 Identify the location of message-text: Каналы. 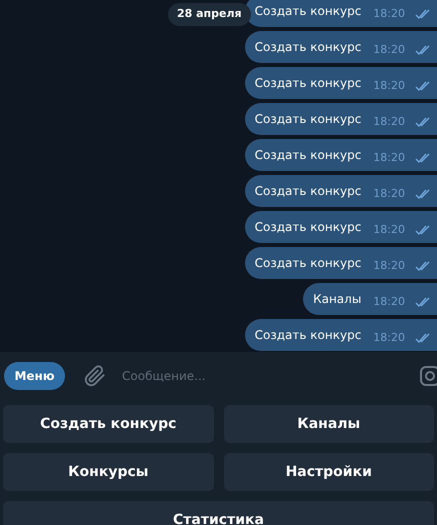
(337, 299).